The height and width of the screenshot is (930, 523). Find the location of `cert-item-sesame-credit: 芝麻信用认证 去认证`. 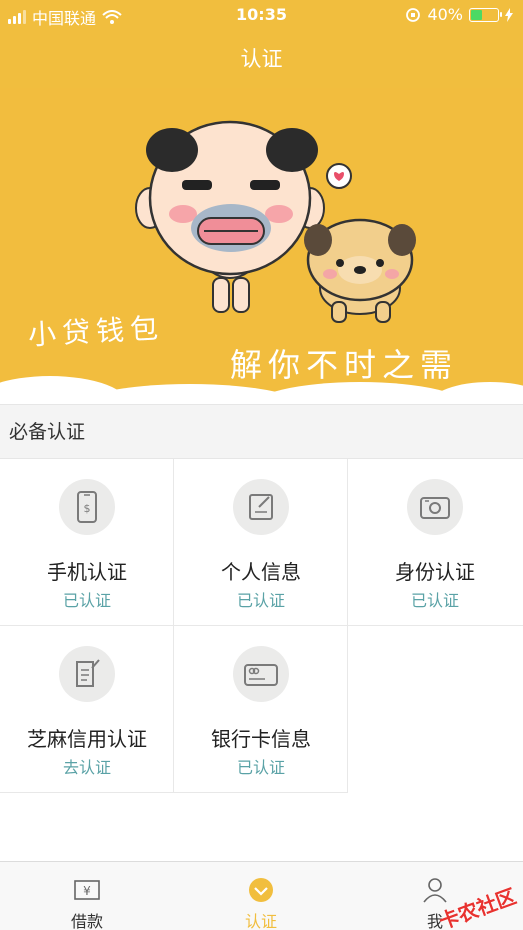

cert-item-sesame-credit: 芝麻信用认证 去认证 is located at coordinates (87, 709).